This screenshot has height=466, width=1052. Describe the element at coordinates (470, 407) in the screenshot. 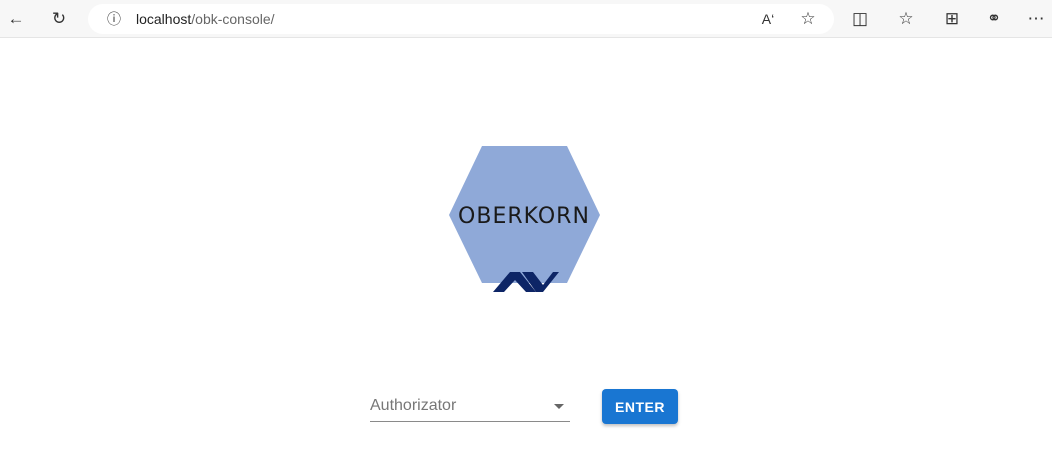

I see `authorizator-select: Authorizator` at that location.